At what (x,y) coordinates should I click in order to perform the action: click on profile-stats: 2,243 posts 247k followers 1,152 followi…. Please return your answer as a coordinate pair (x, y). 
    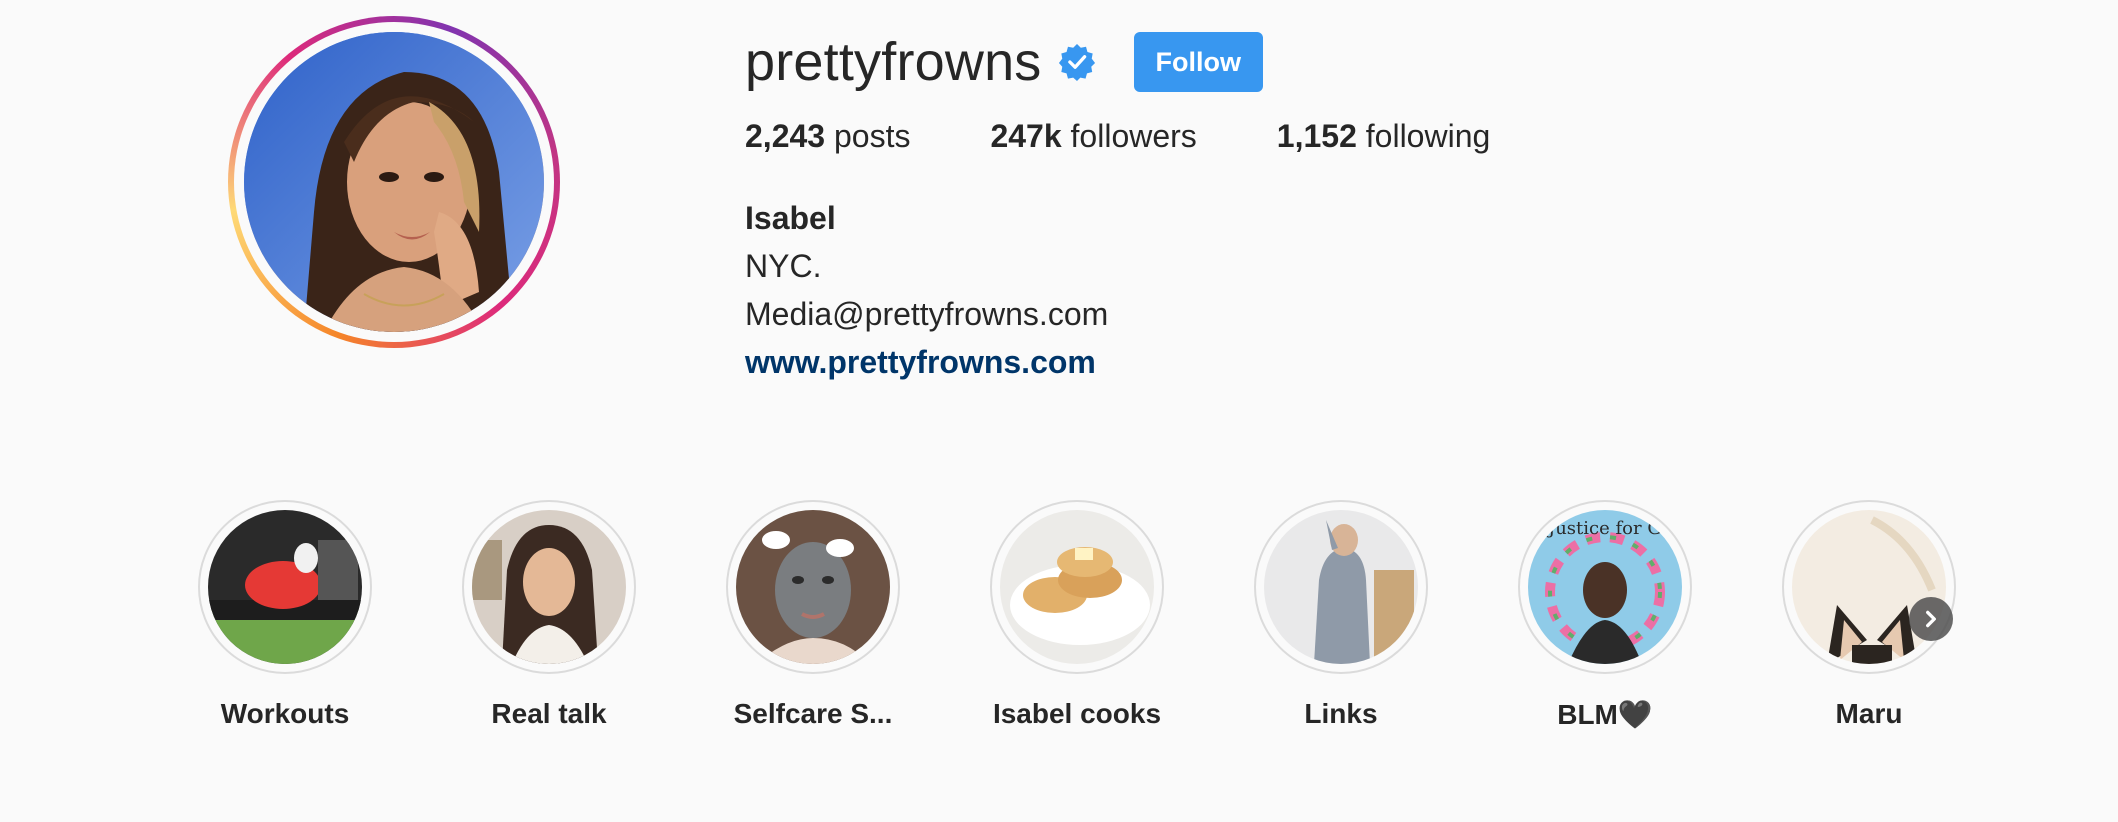
    Looking at the image, I should click on (1345, 136).